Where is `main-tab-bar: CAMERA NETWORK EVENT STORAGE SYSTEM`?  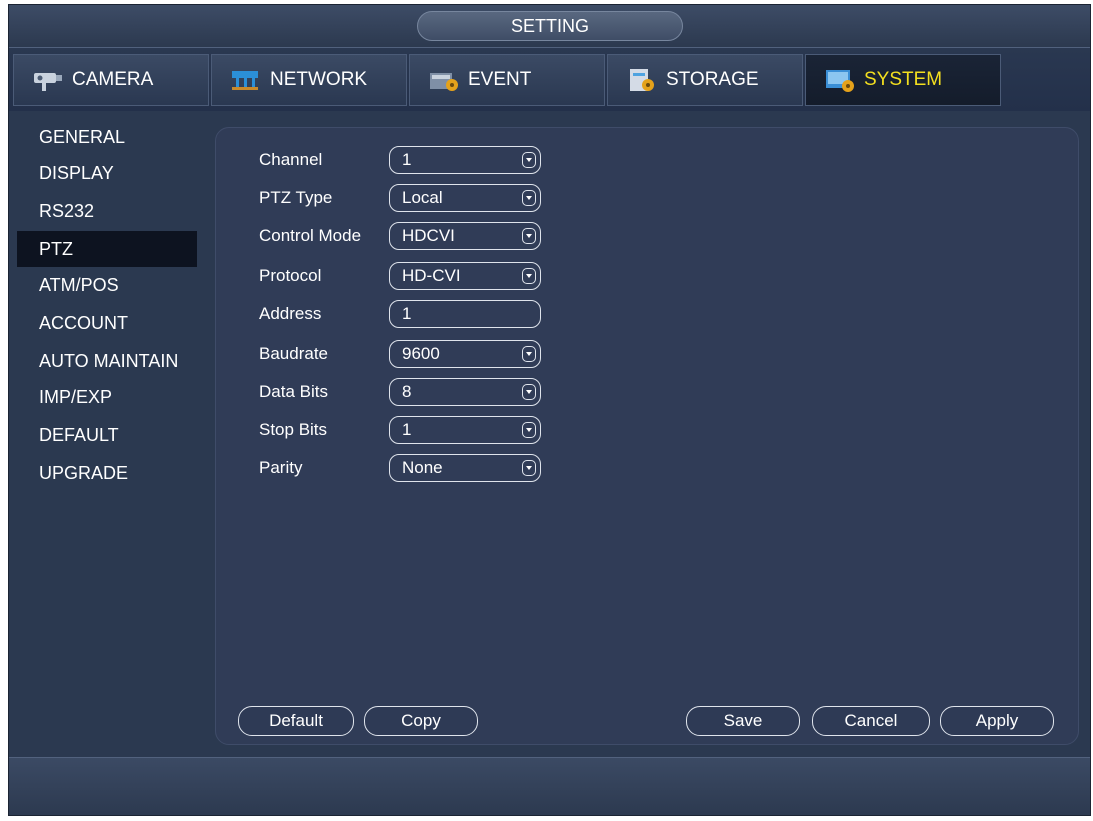 main-tab-bar: CAMERA NETWORK EVENT STORAGE SYSTEM is located at coordinates (549, 79).